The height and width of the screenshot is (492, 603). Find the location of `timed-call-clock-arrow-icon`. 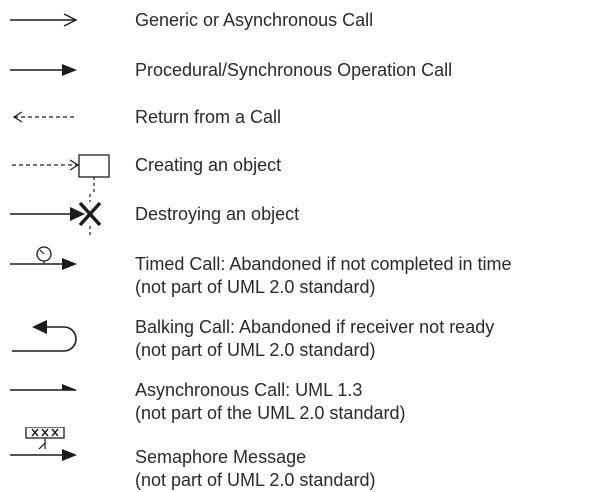

timed-call-clock-arrow-icon is located at coordinates (43, 258).